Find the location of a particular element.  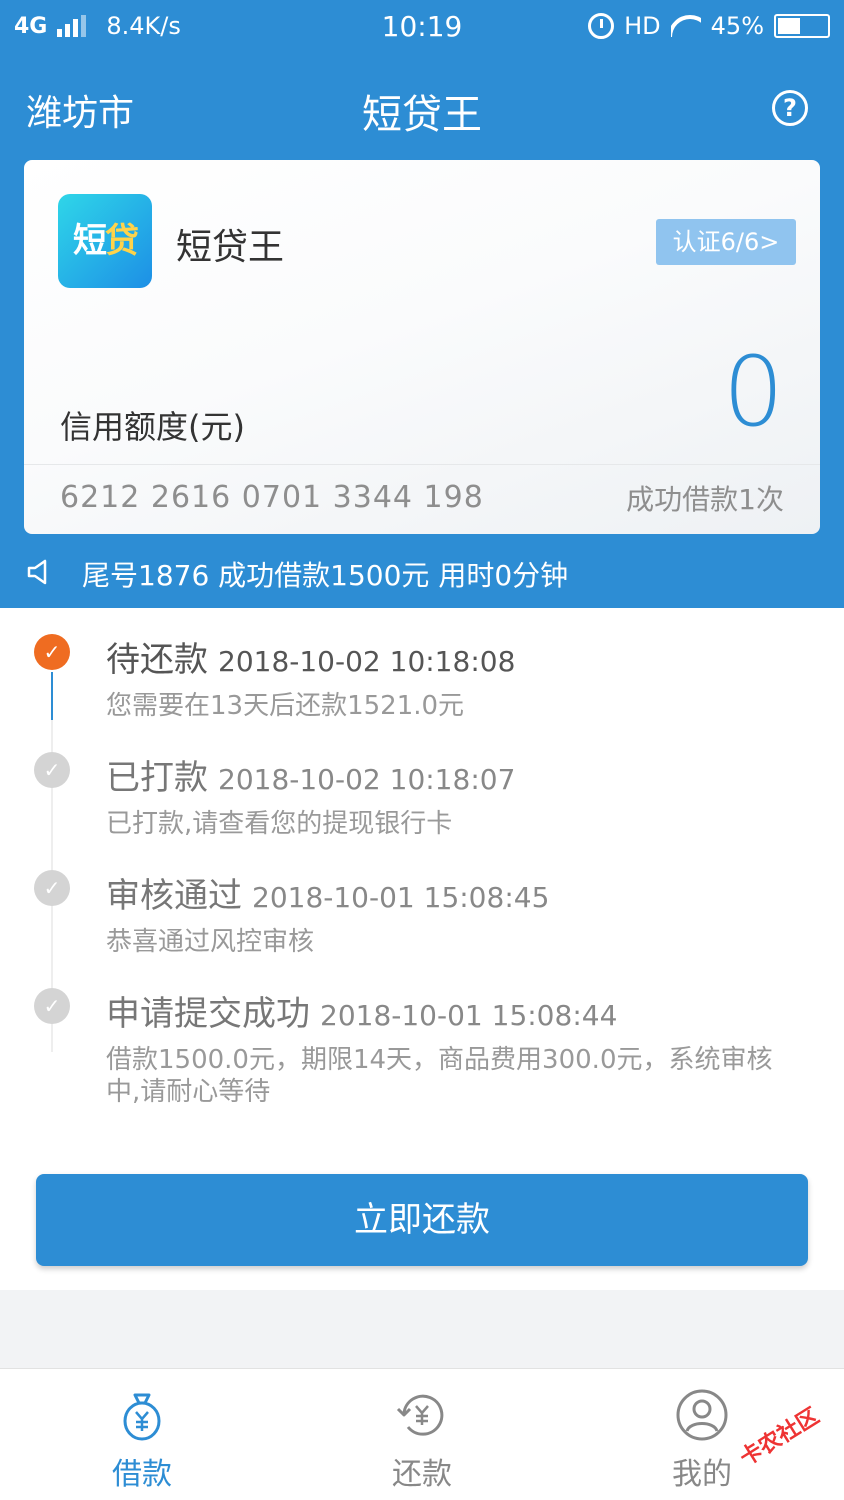

step-desc: 恭喜通过风控审核 is located at coordinates (210, 942).